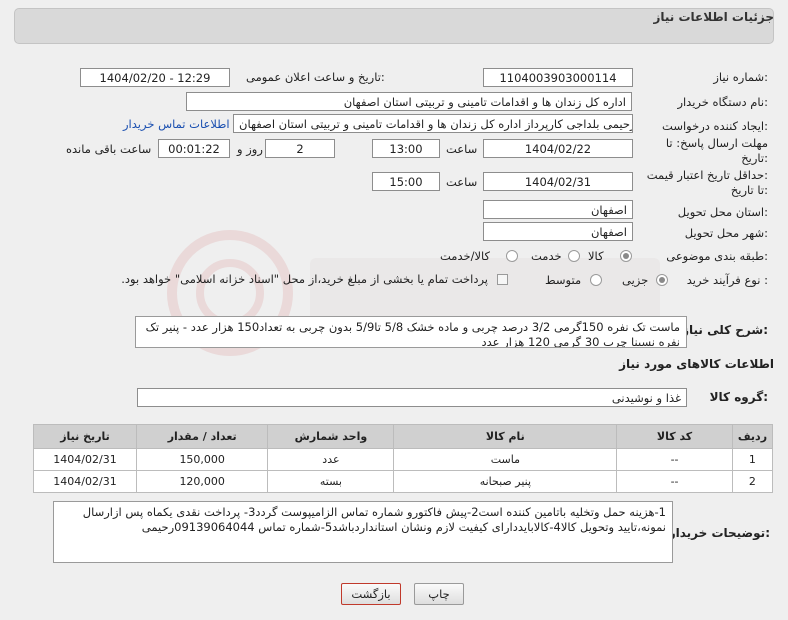 The width and height of the screenshot is (788, 620). What do you see at coordinates (505, 436) in the screenshot?
I see `col-item-name: نام کالا` at bounding box center [505, 436].